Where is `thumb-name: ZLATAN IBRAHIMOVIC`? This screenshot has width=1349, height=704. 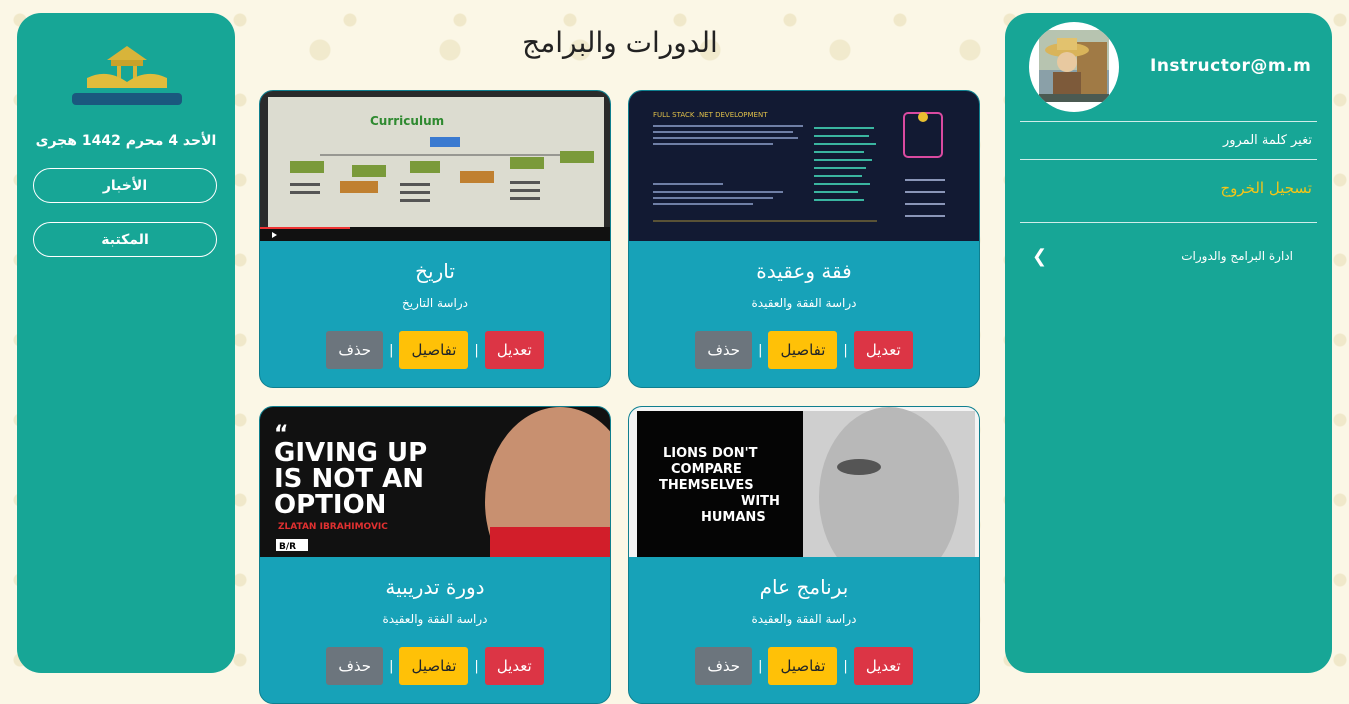 thumb-name: ZLATAN IBRAHIMOVIC is located at coordinates (333, 527).